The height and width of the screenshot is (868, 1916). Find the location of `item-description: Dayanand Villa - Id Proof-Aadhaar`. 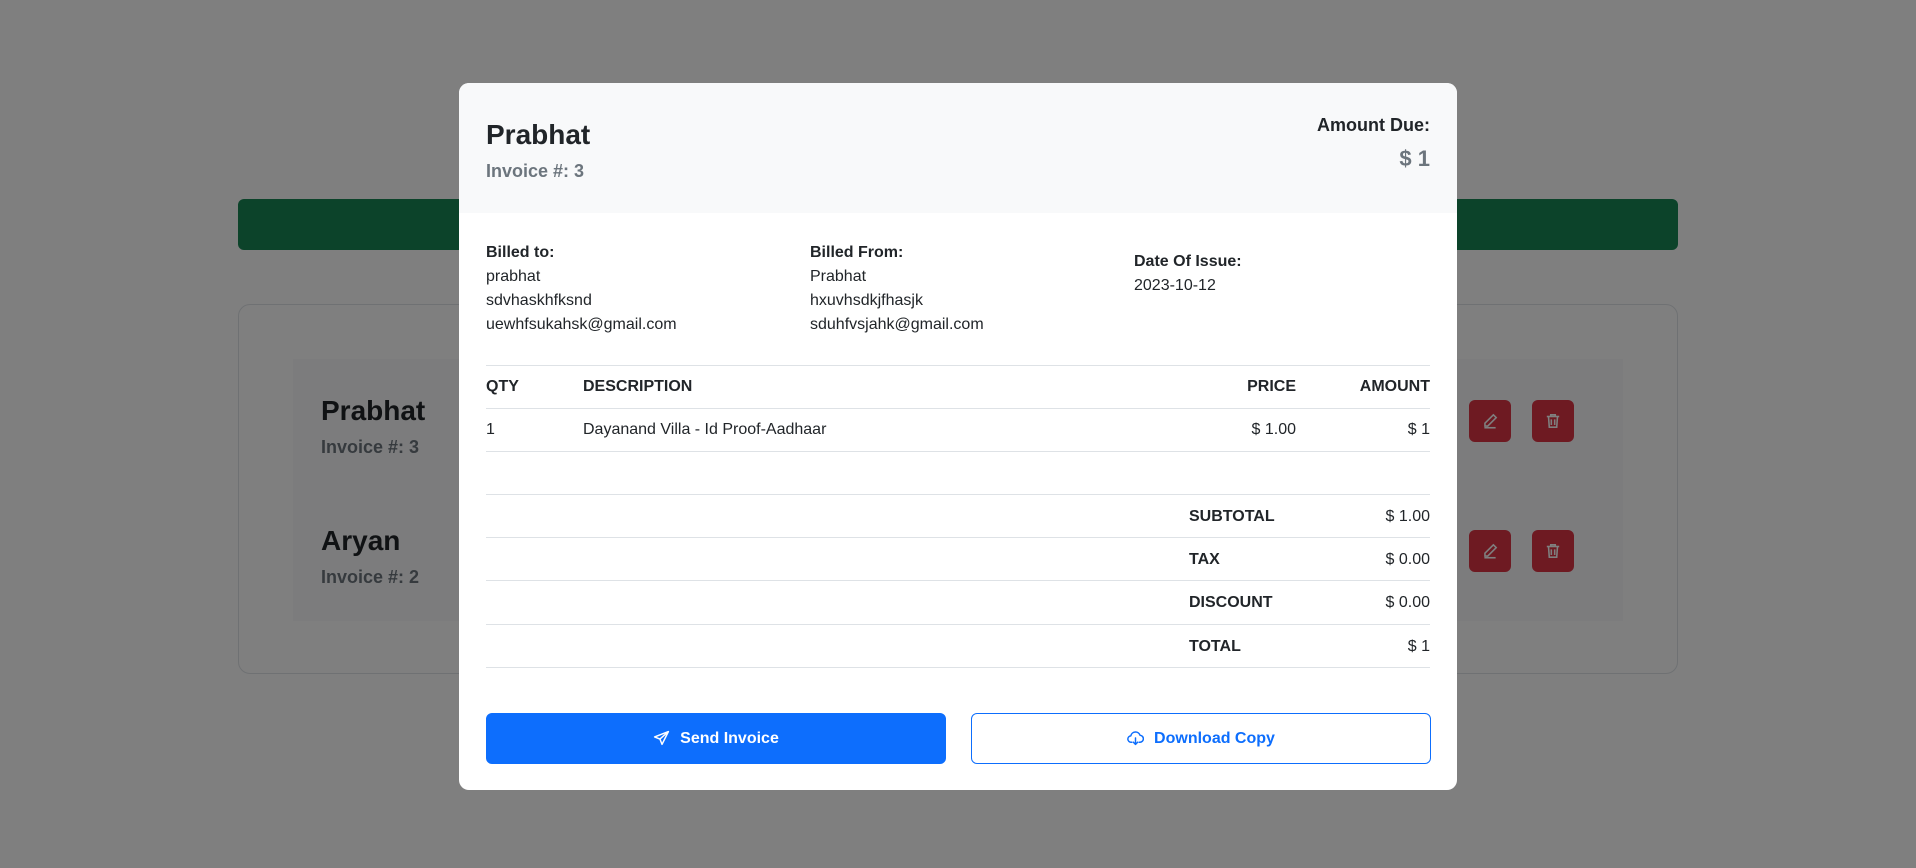

item-description: Dayanand Villa - Id Proof-Aadhaar is located at coordinates (705, 429).